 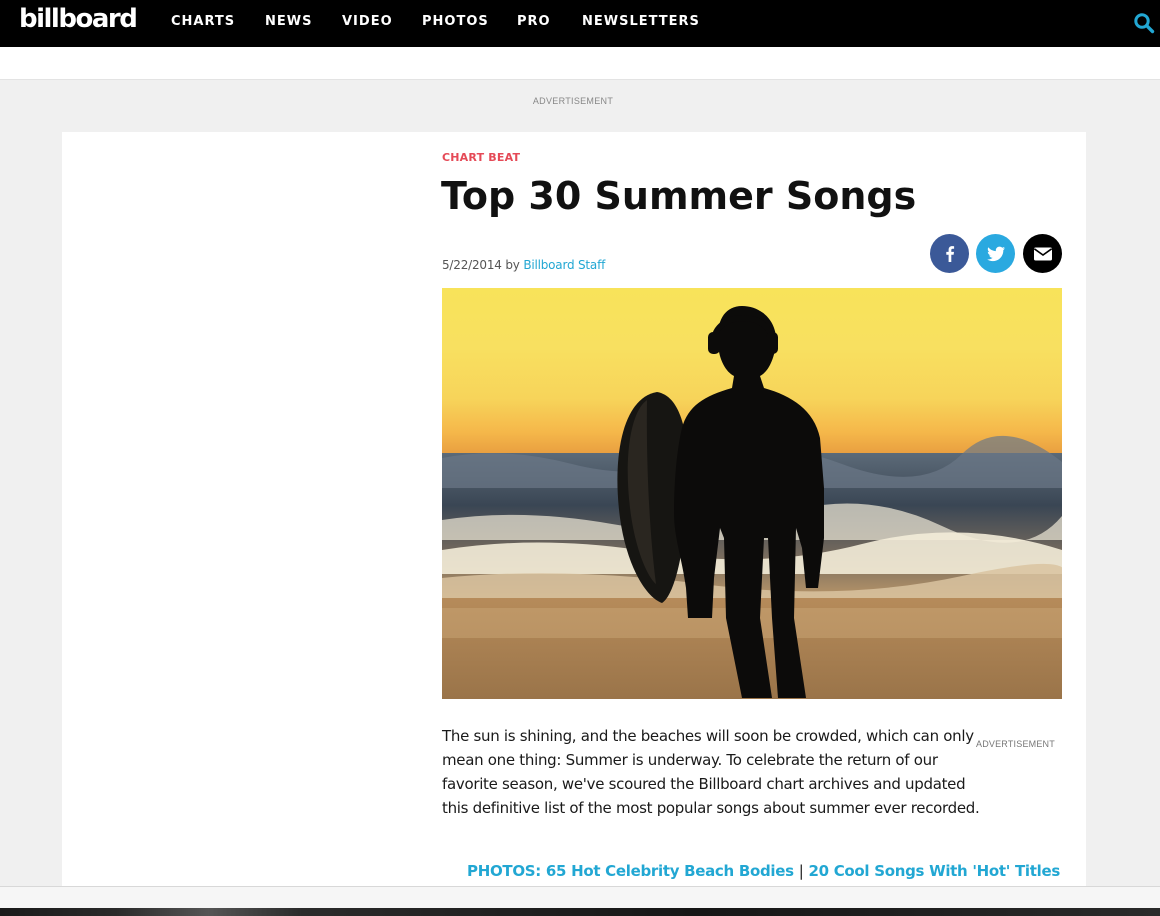 I want to click on article-byline: 5/22/2014 by Billboard Staff, so click(x=523, y=265).